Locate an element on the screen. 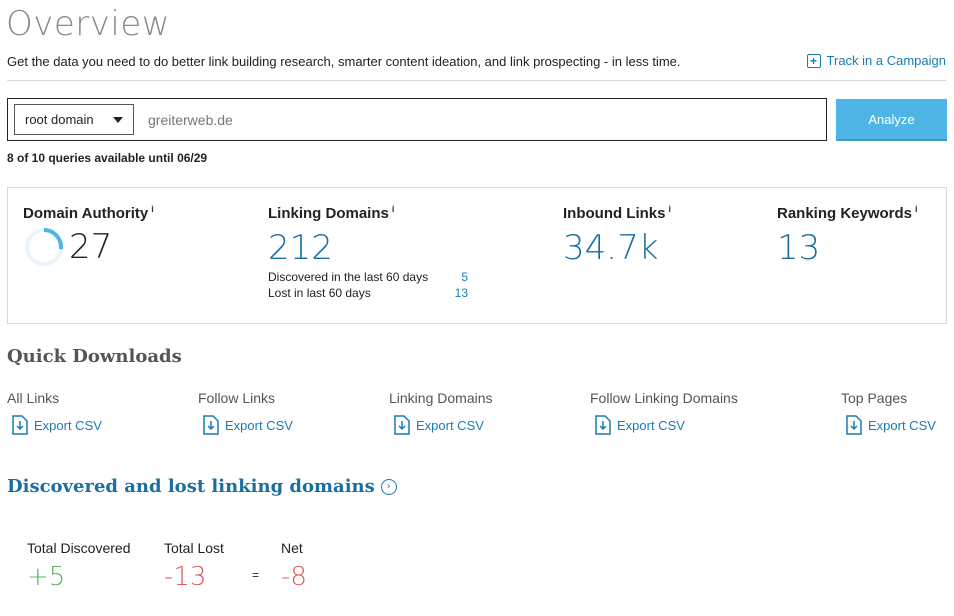 Image resolution: width=954 pixels, height=616 pixels. inbound-links-label: Inbound Links i is located at coordinates (617, 213).